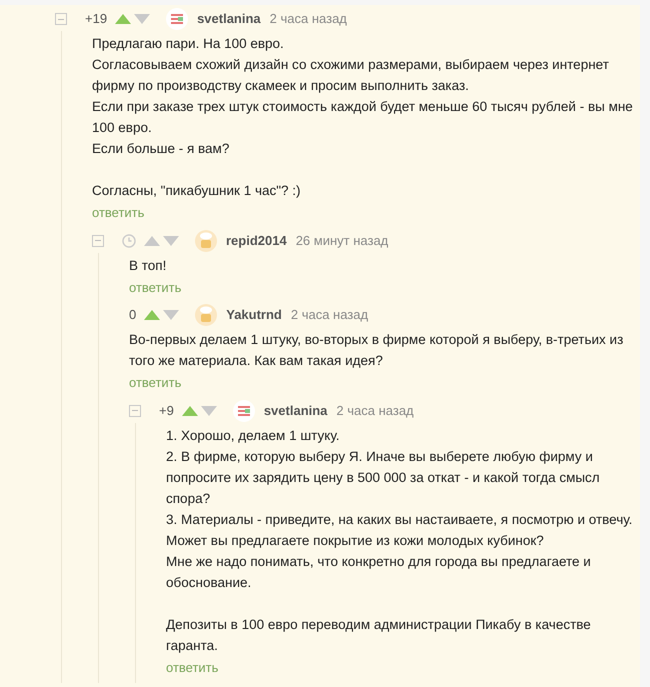 This screenshot has width=650, height=687. Describe the element at coordinates (96, 19) in the screenshot. I see `rating: +19` at that location.